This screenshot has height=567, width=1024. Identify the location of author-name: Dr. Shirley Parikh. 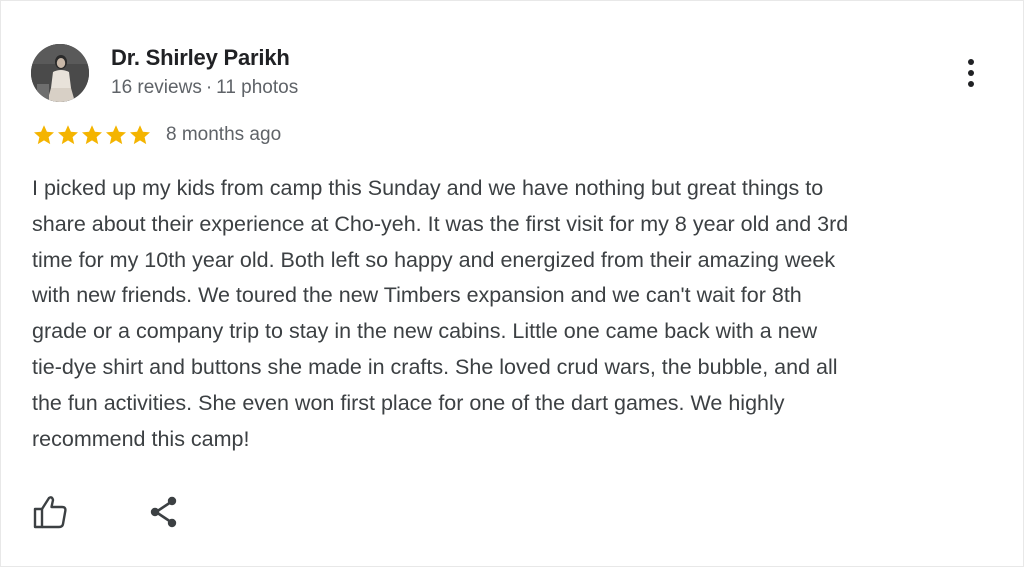
(200, 58).